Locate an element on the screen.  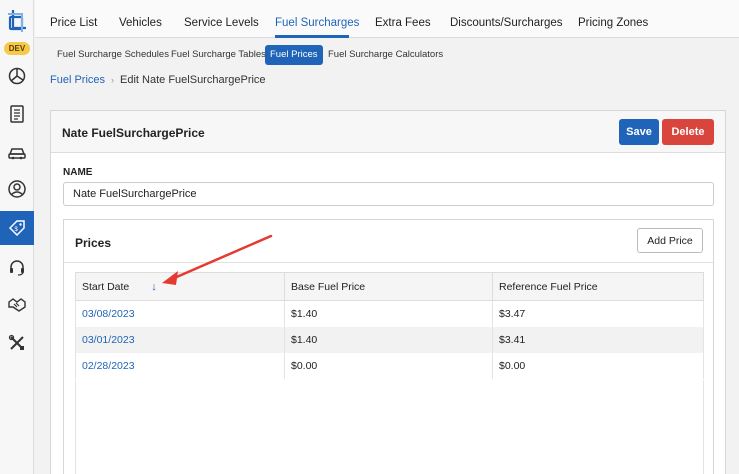
sort-descending-icon: ↓ is located at coordinates (154, 287).